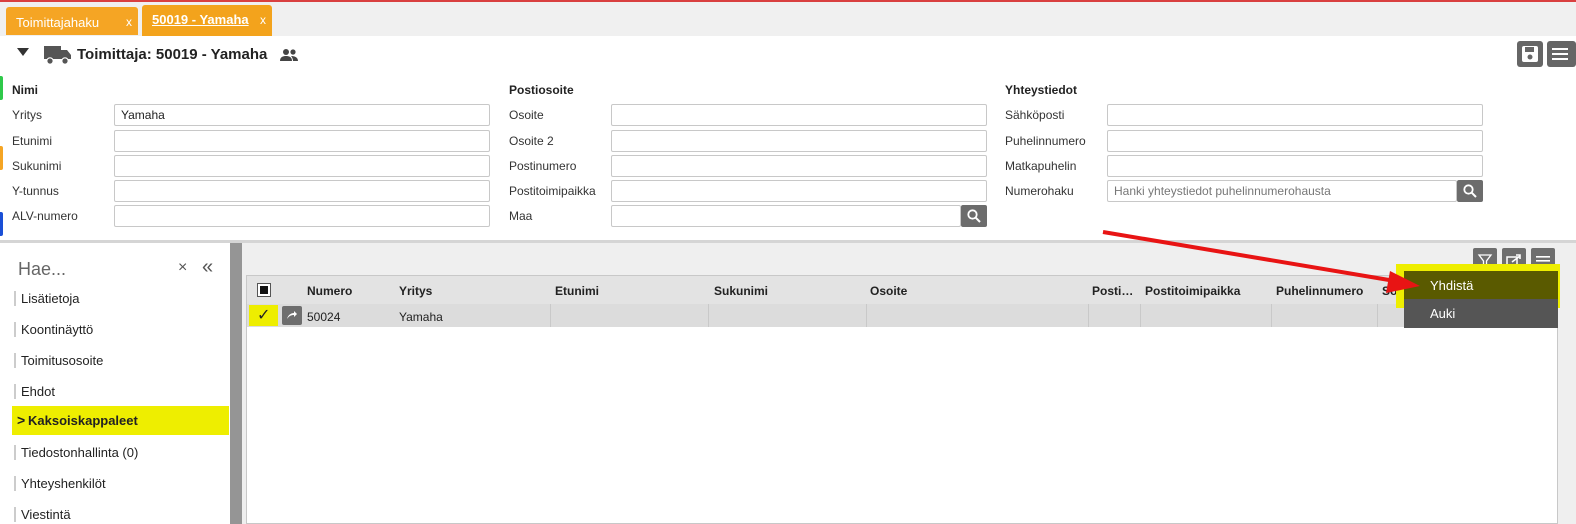  What do you see at coordinates (263, 315) in the screenshot?
I see `row-checkbox: ✓` at bounding box center [263, 315].